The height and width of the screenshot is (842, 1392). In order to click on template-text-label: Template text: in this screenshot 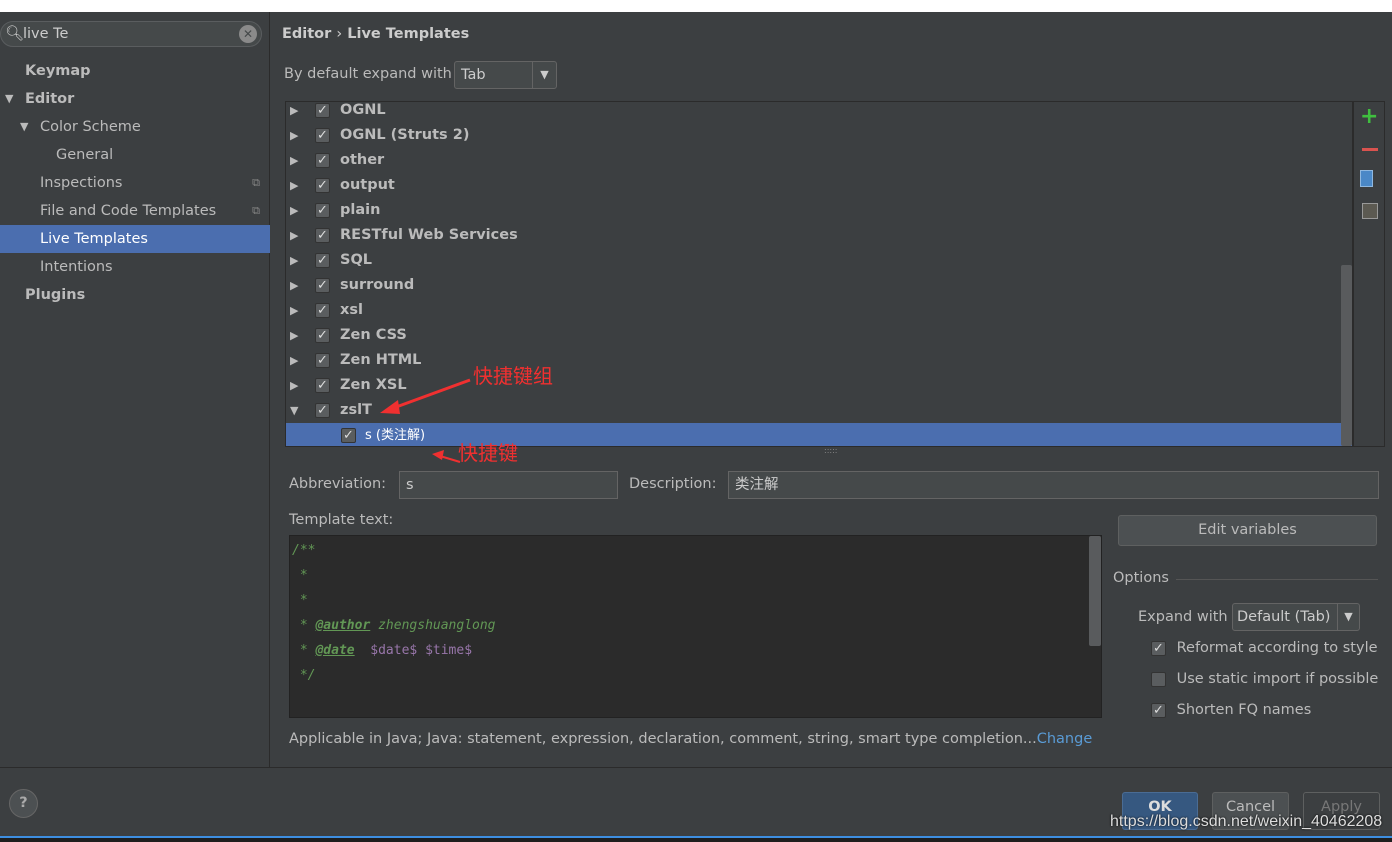, I will do `click(341, 520)`.